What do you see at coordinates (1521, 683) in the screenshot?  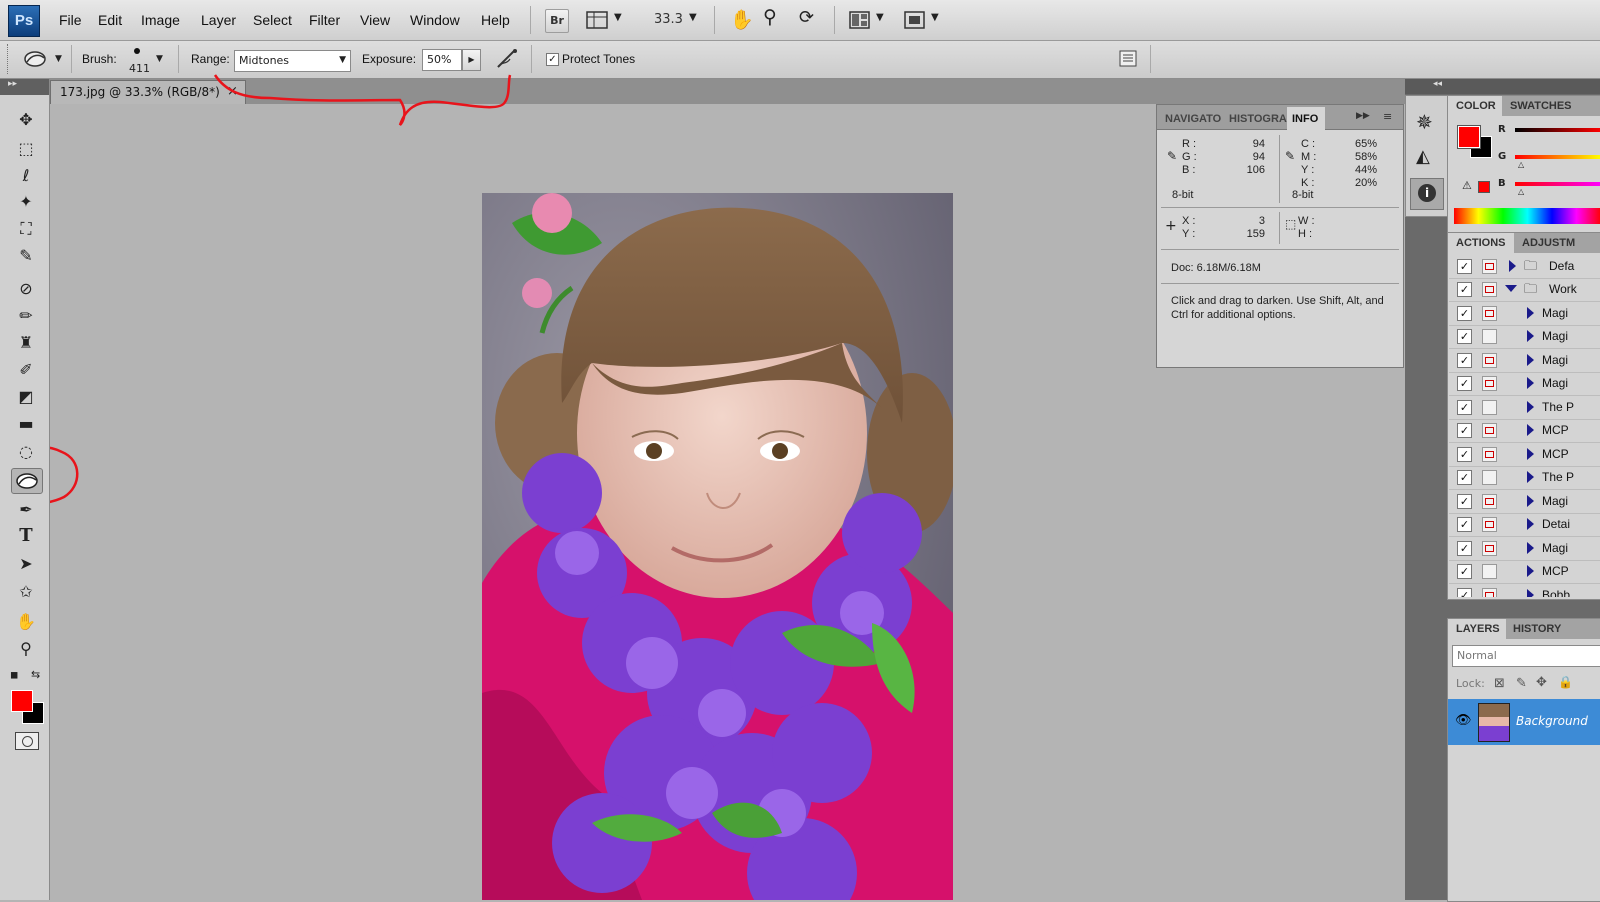 I see `lock-pixels-icon: ✎` at bounding box center [1521, 683].